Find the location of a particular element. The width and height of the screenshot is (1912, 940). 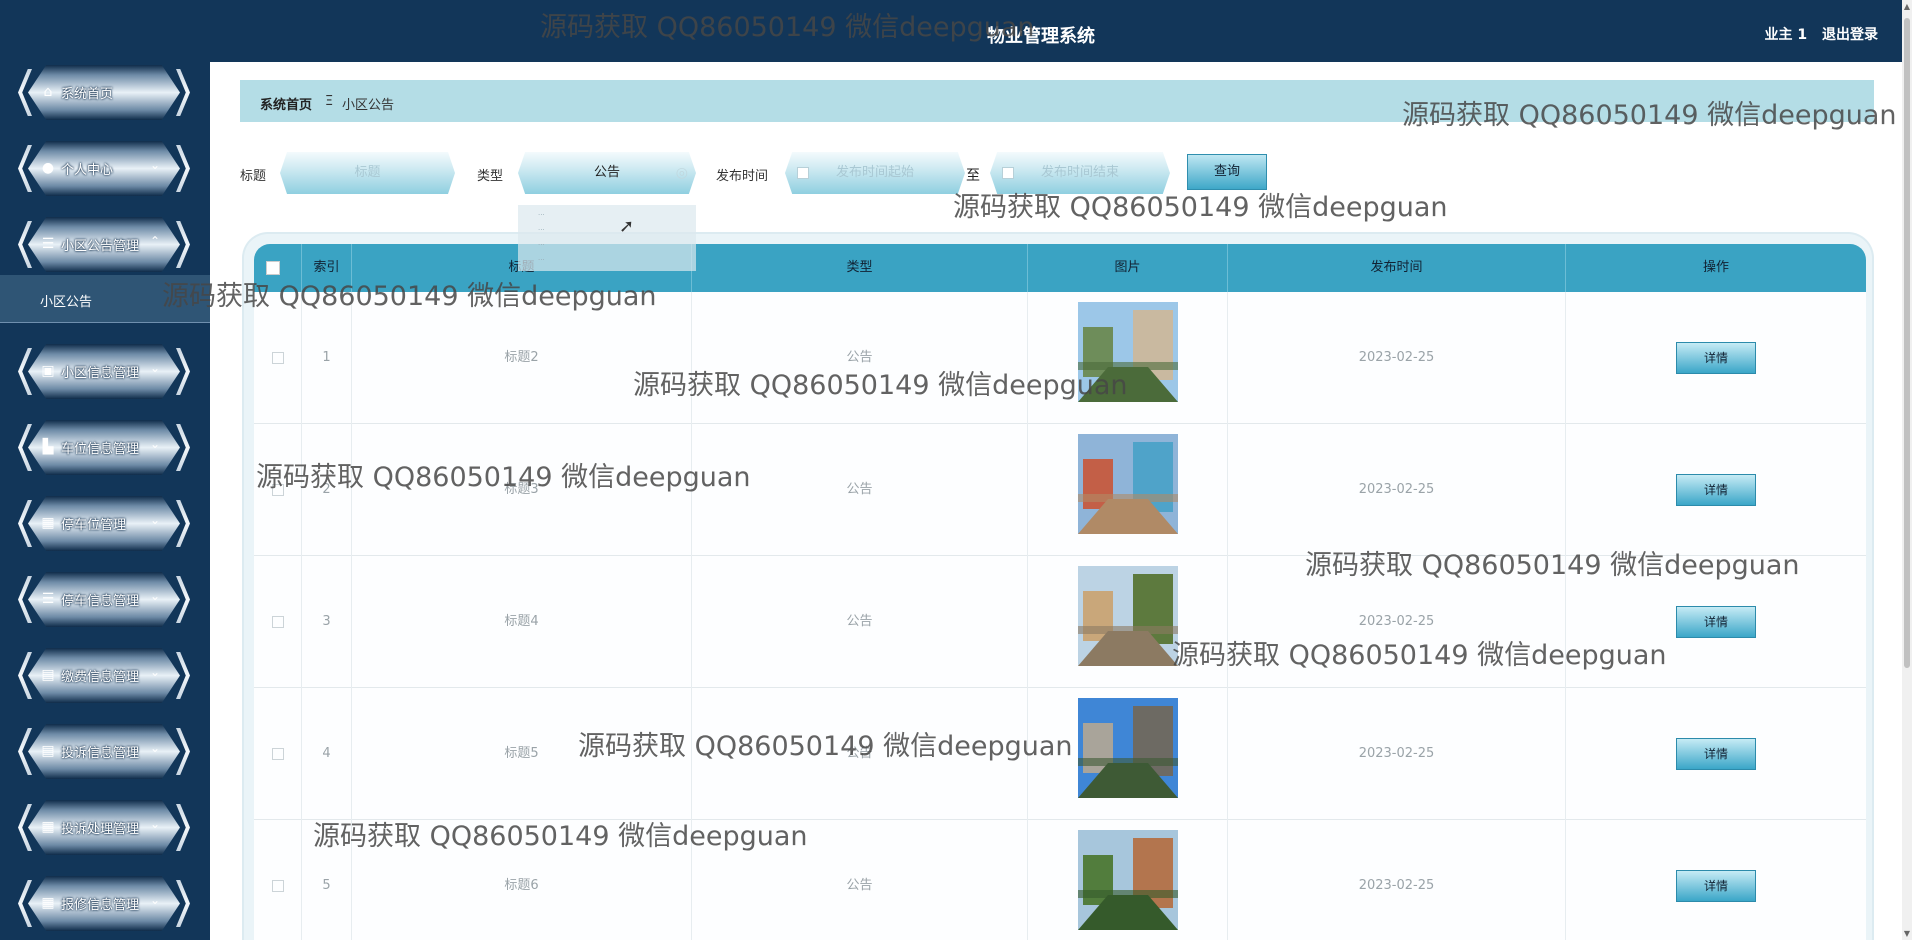

sidebar-item-home: ⌂ 系统首页 is located at coordinates (104, 92).